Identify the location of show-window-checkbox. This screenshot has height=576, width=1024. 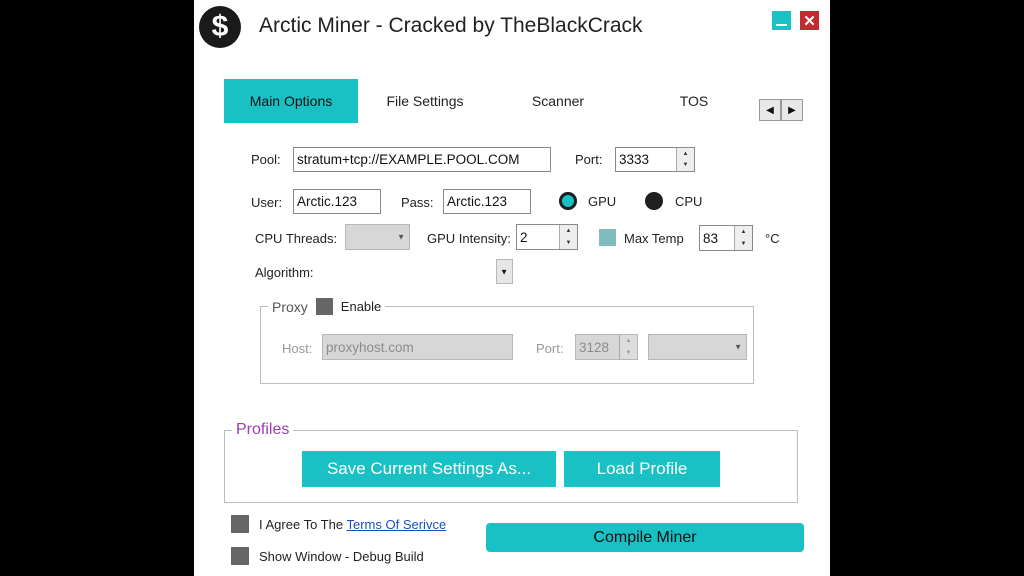
(240, 556).